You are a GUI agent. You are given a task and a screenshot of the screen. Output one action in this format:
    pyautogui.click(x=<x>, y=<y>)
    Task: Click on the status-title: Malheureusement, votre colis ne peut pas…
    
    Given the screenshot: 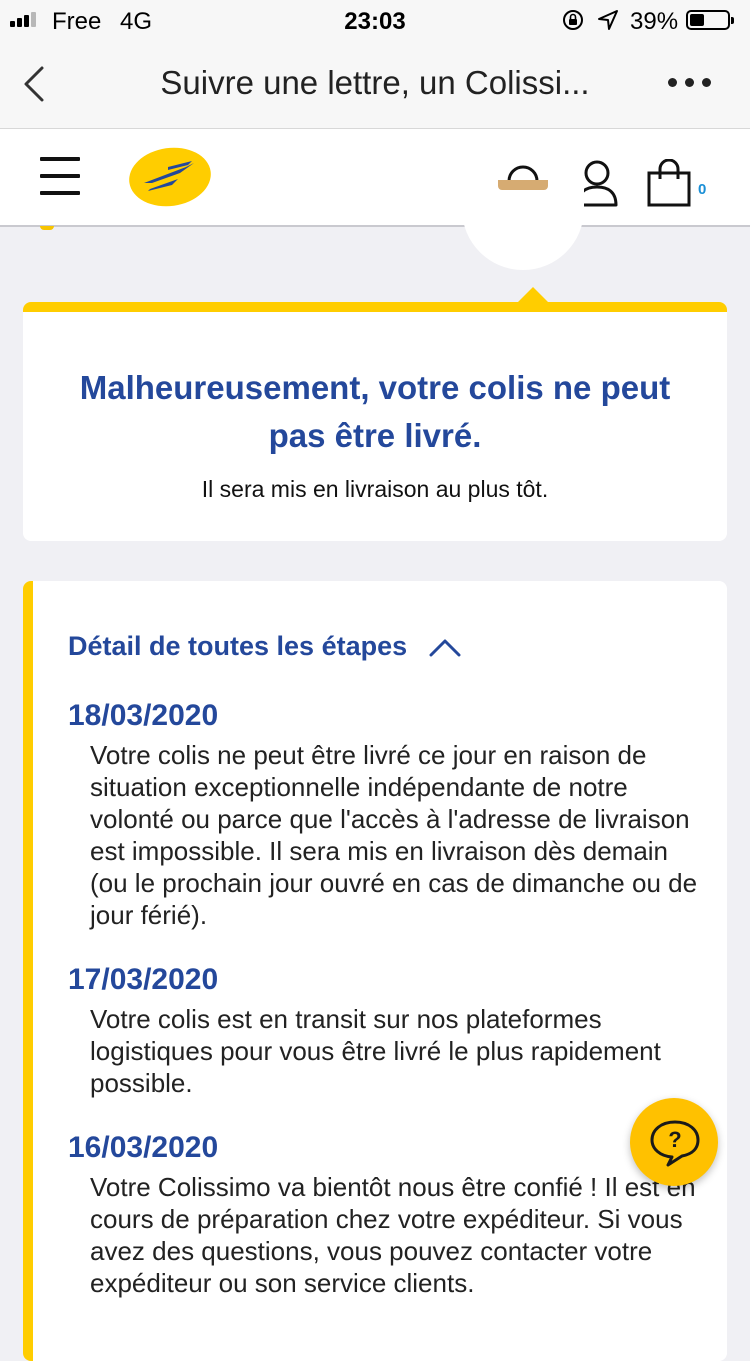 What is the action you would take?
    pyautogui.click(x=375, y=411)
    